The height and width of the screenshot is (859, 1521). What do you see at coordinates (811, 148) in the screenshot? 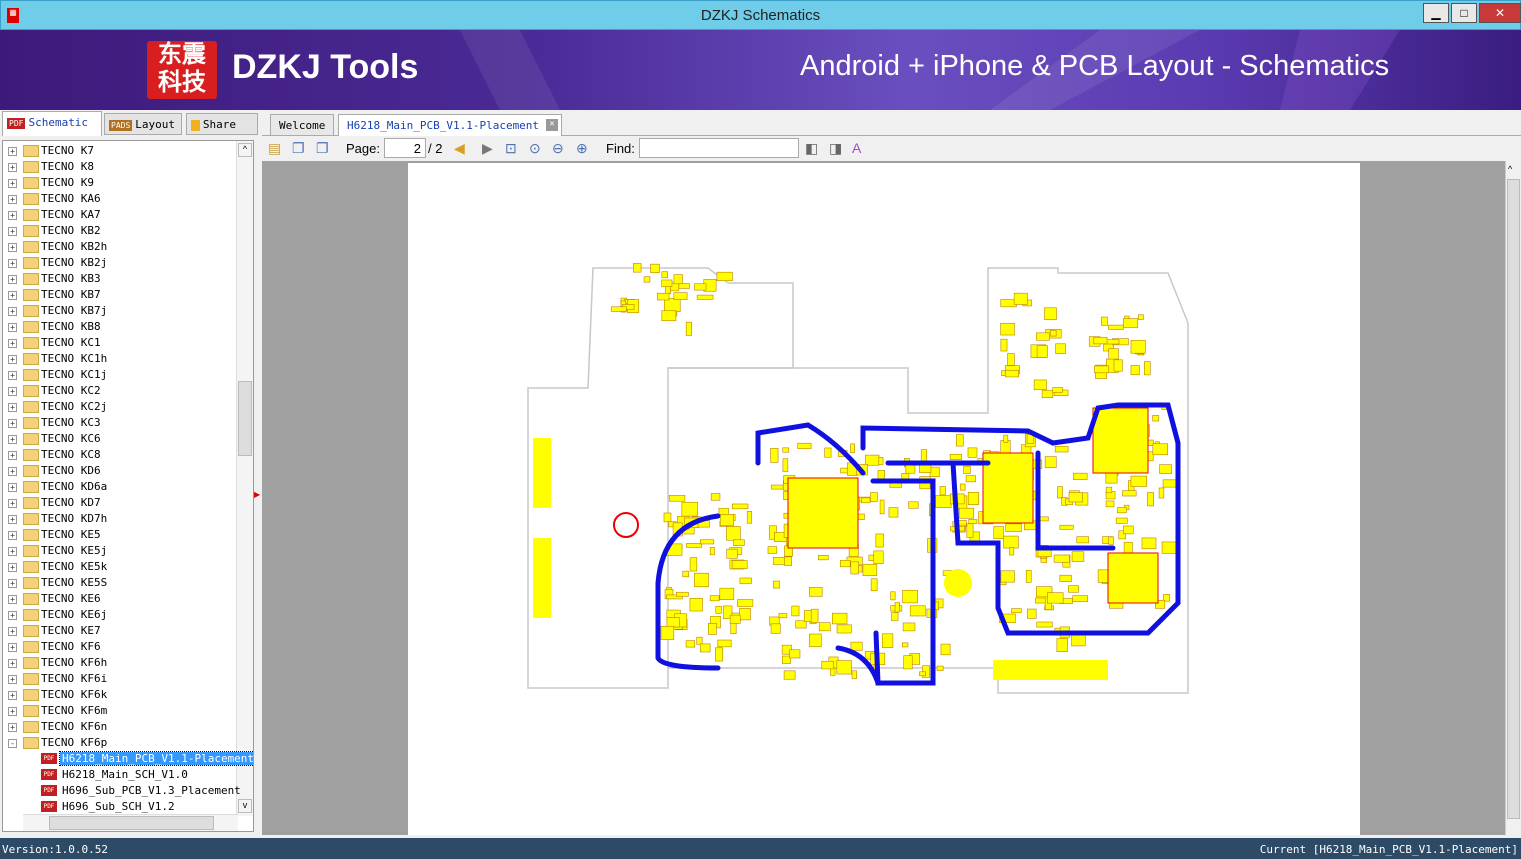
I see `find-previous-icon: ◧` at bounding box center [811, 148].